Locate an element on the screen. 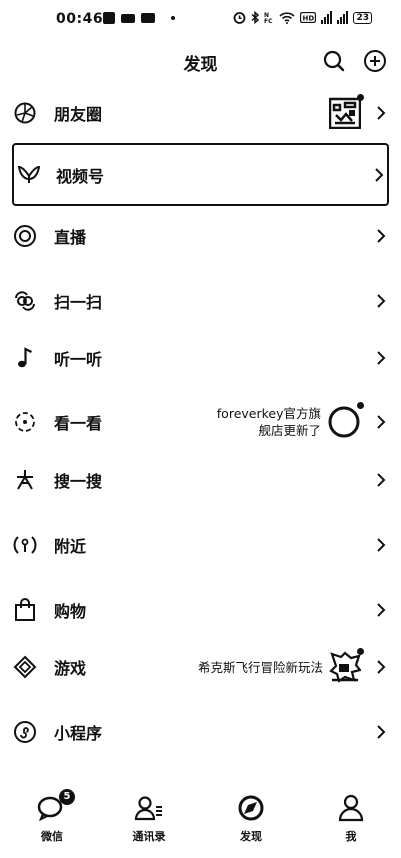 The width and height of the screenshot is (401, 858). moments-thumbnail is located at coordinates (346, 112).